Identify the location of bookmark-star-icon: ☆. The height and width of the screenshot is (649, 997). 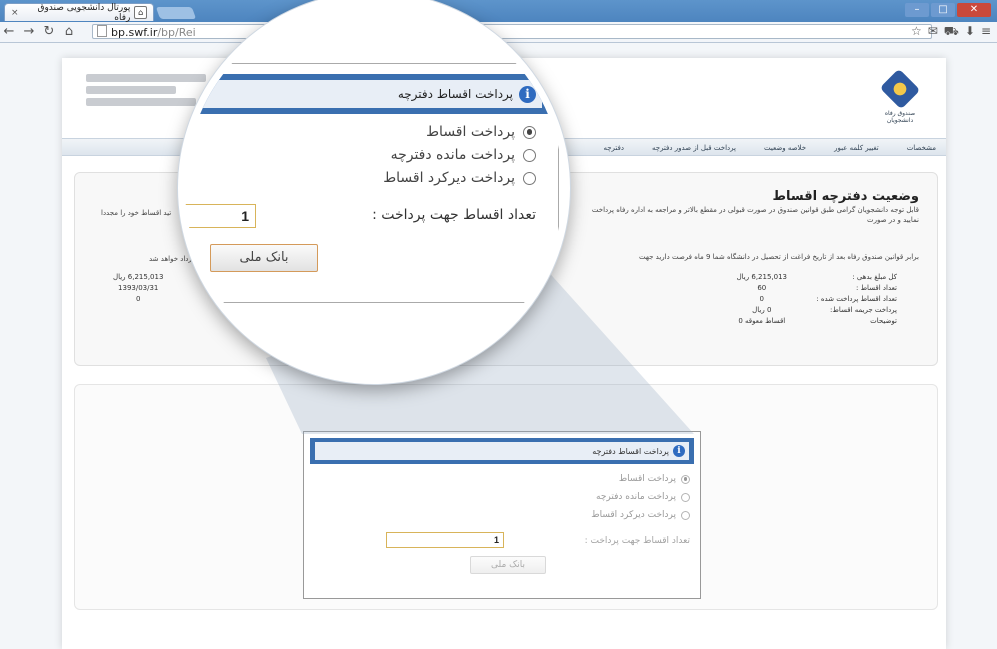
(916, 32).